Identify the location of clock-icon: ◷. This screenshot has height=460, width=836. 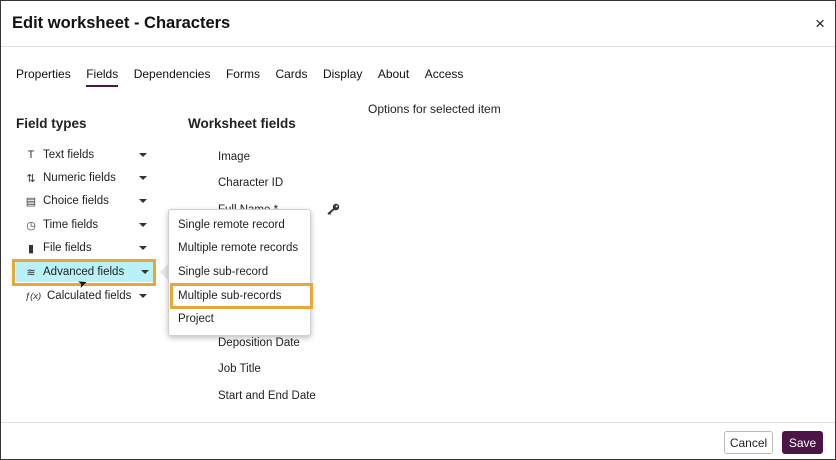
(31, 225).